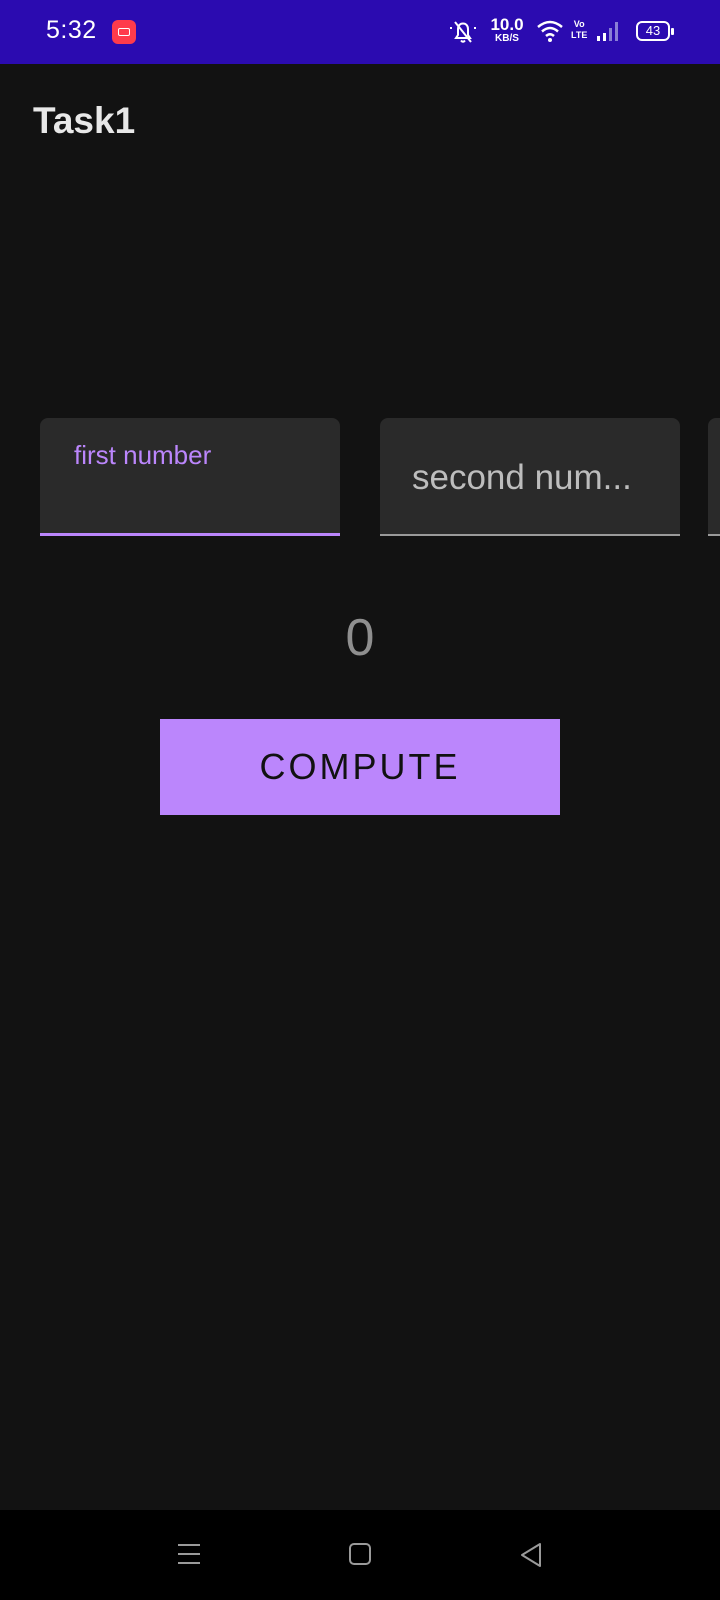 The height and width of the screenshot is (1600, 720). What do you see at coordinates (507, 24) in the screenshot?
I see `speed-value: 10.0` at bounding box center [507, 24].